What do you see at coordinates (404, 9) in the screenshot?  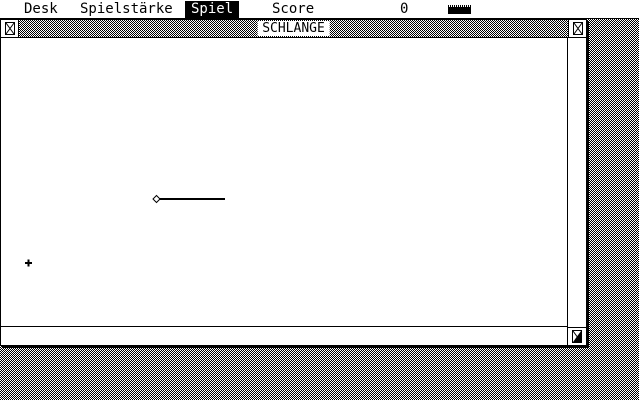 I see `score-value: 0` at bounding box center [404, 9].